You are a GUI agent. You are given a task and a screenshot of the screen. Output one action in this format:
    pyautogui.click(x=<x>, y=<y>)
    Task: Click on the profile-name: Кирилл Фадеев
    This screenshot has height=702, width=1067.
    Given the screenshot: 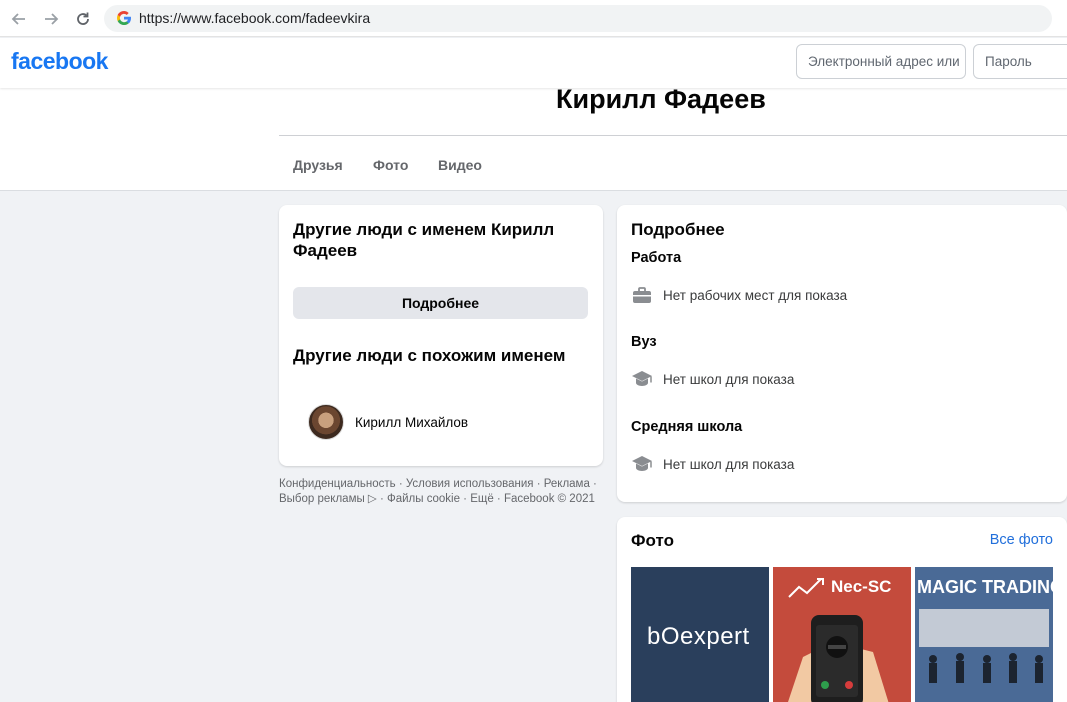 What is the action you would take?
    pyautogui.click(x=661, y=99)
    